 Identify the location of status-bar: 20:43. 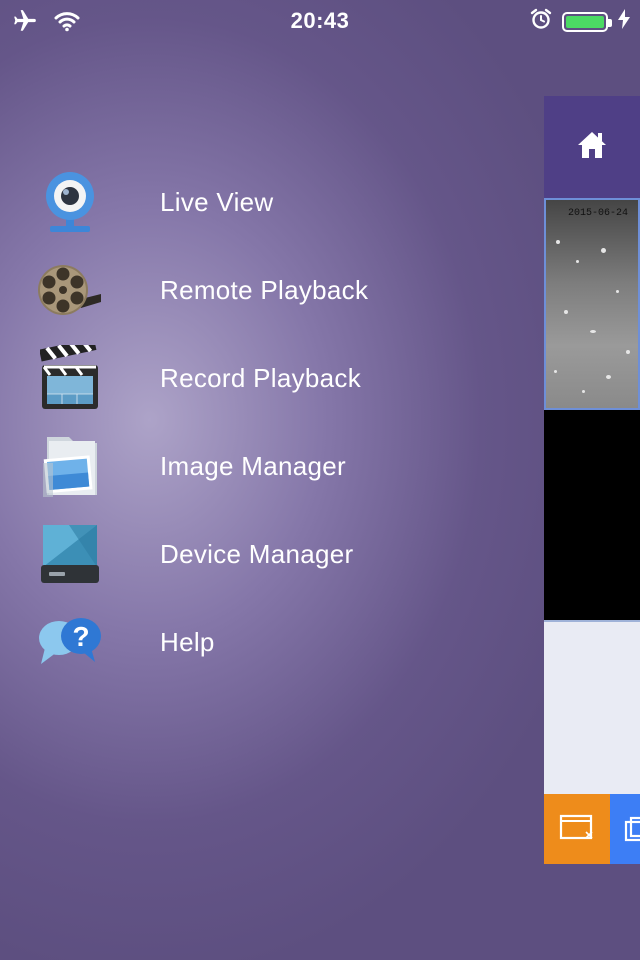
(320, 20).